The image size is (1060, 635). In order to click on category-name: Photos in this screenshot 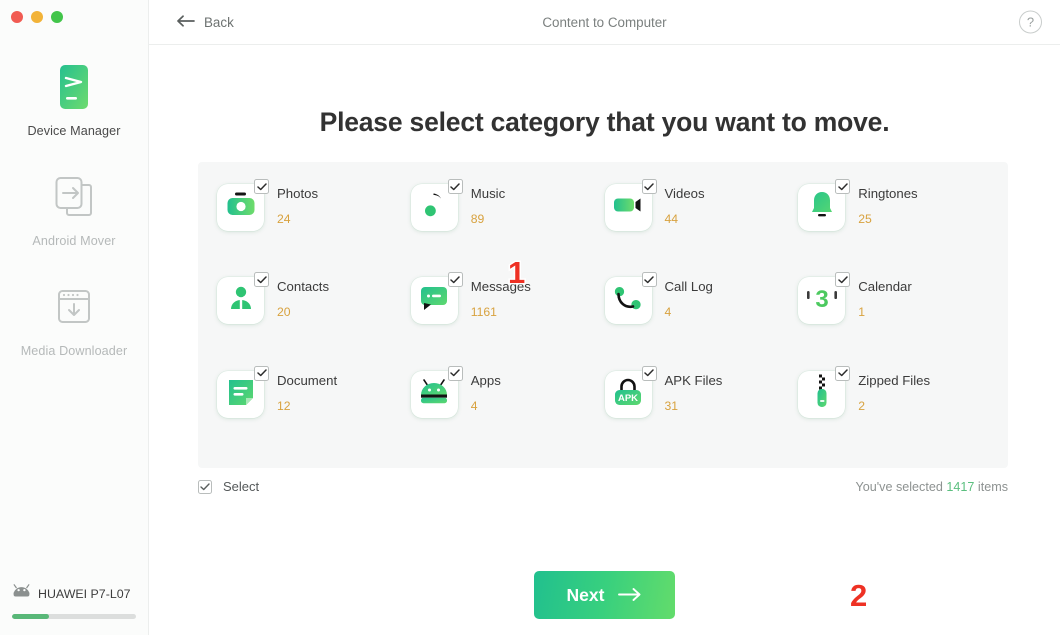, I will do `click(298, 193)`.